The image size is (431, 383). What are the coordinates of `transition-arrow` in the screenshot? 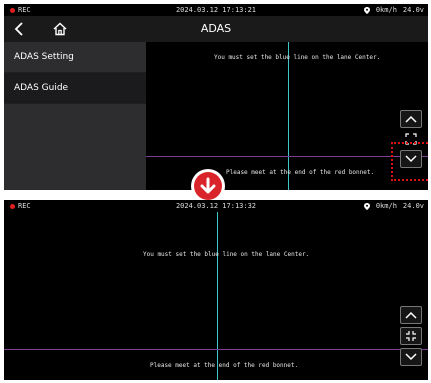 It's located at (208, 186).